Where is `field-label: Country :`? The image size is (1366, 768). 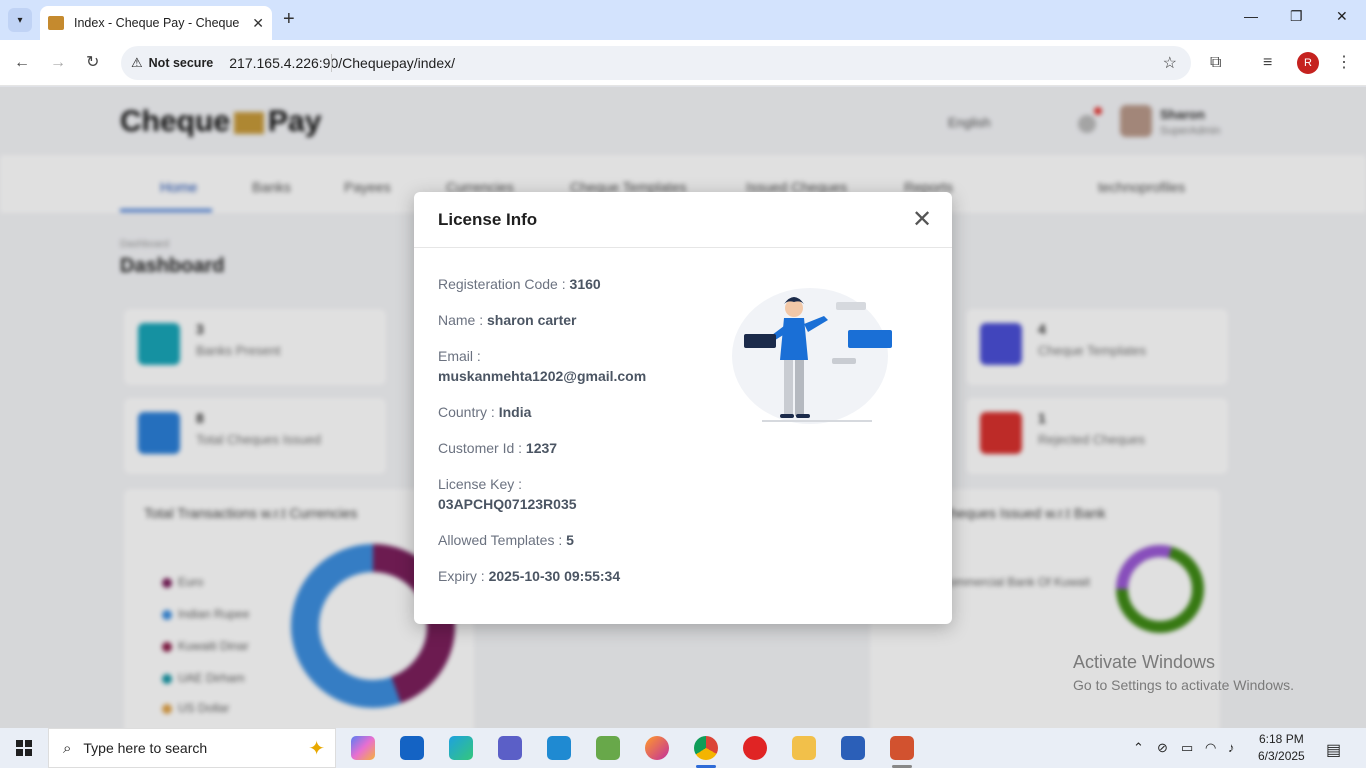 field-label: Country : is located at coordinates (466, 412).